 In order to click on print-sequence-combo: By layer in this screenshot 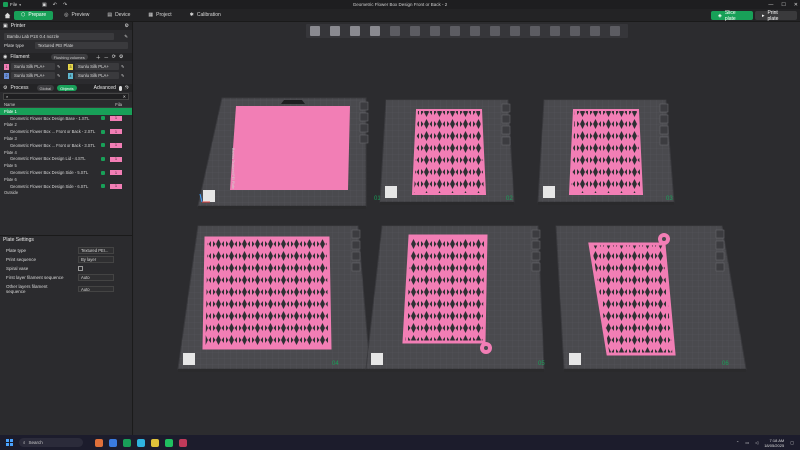, I will do `click(96, 259)`.